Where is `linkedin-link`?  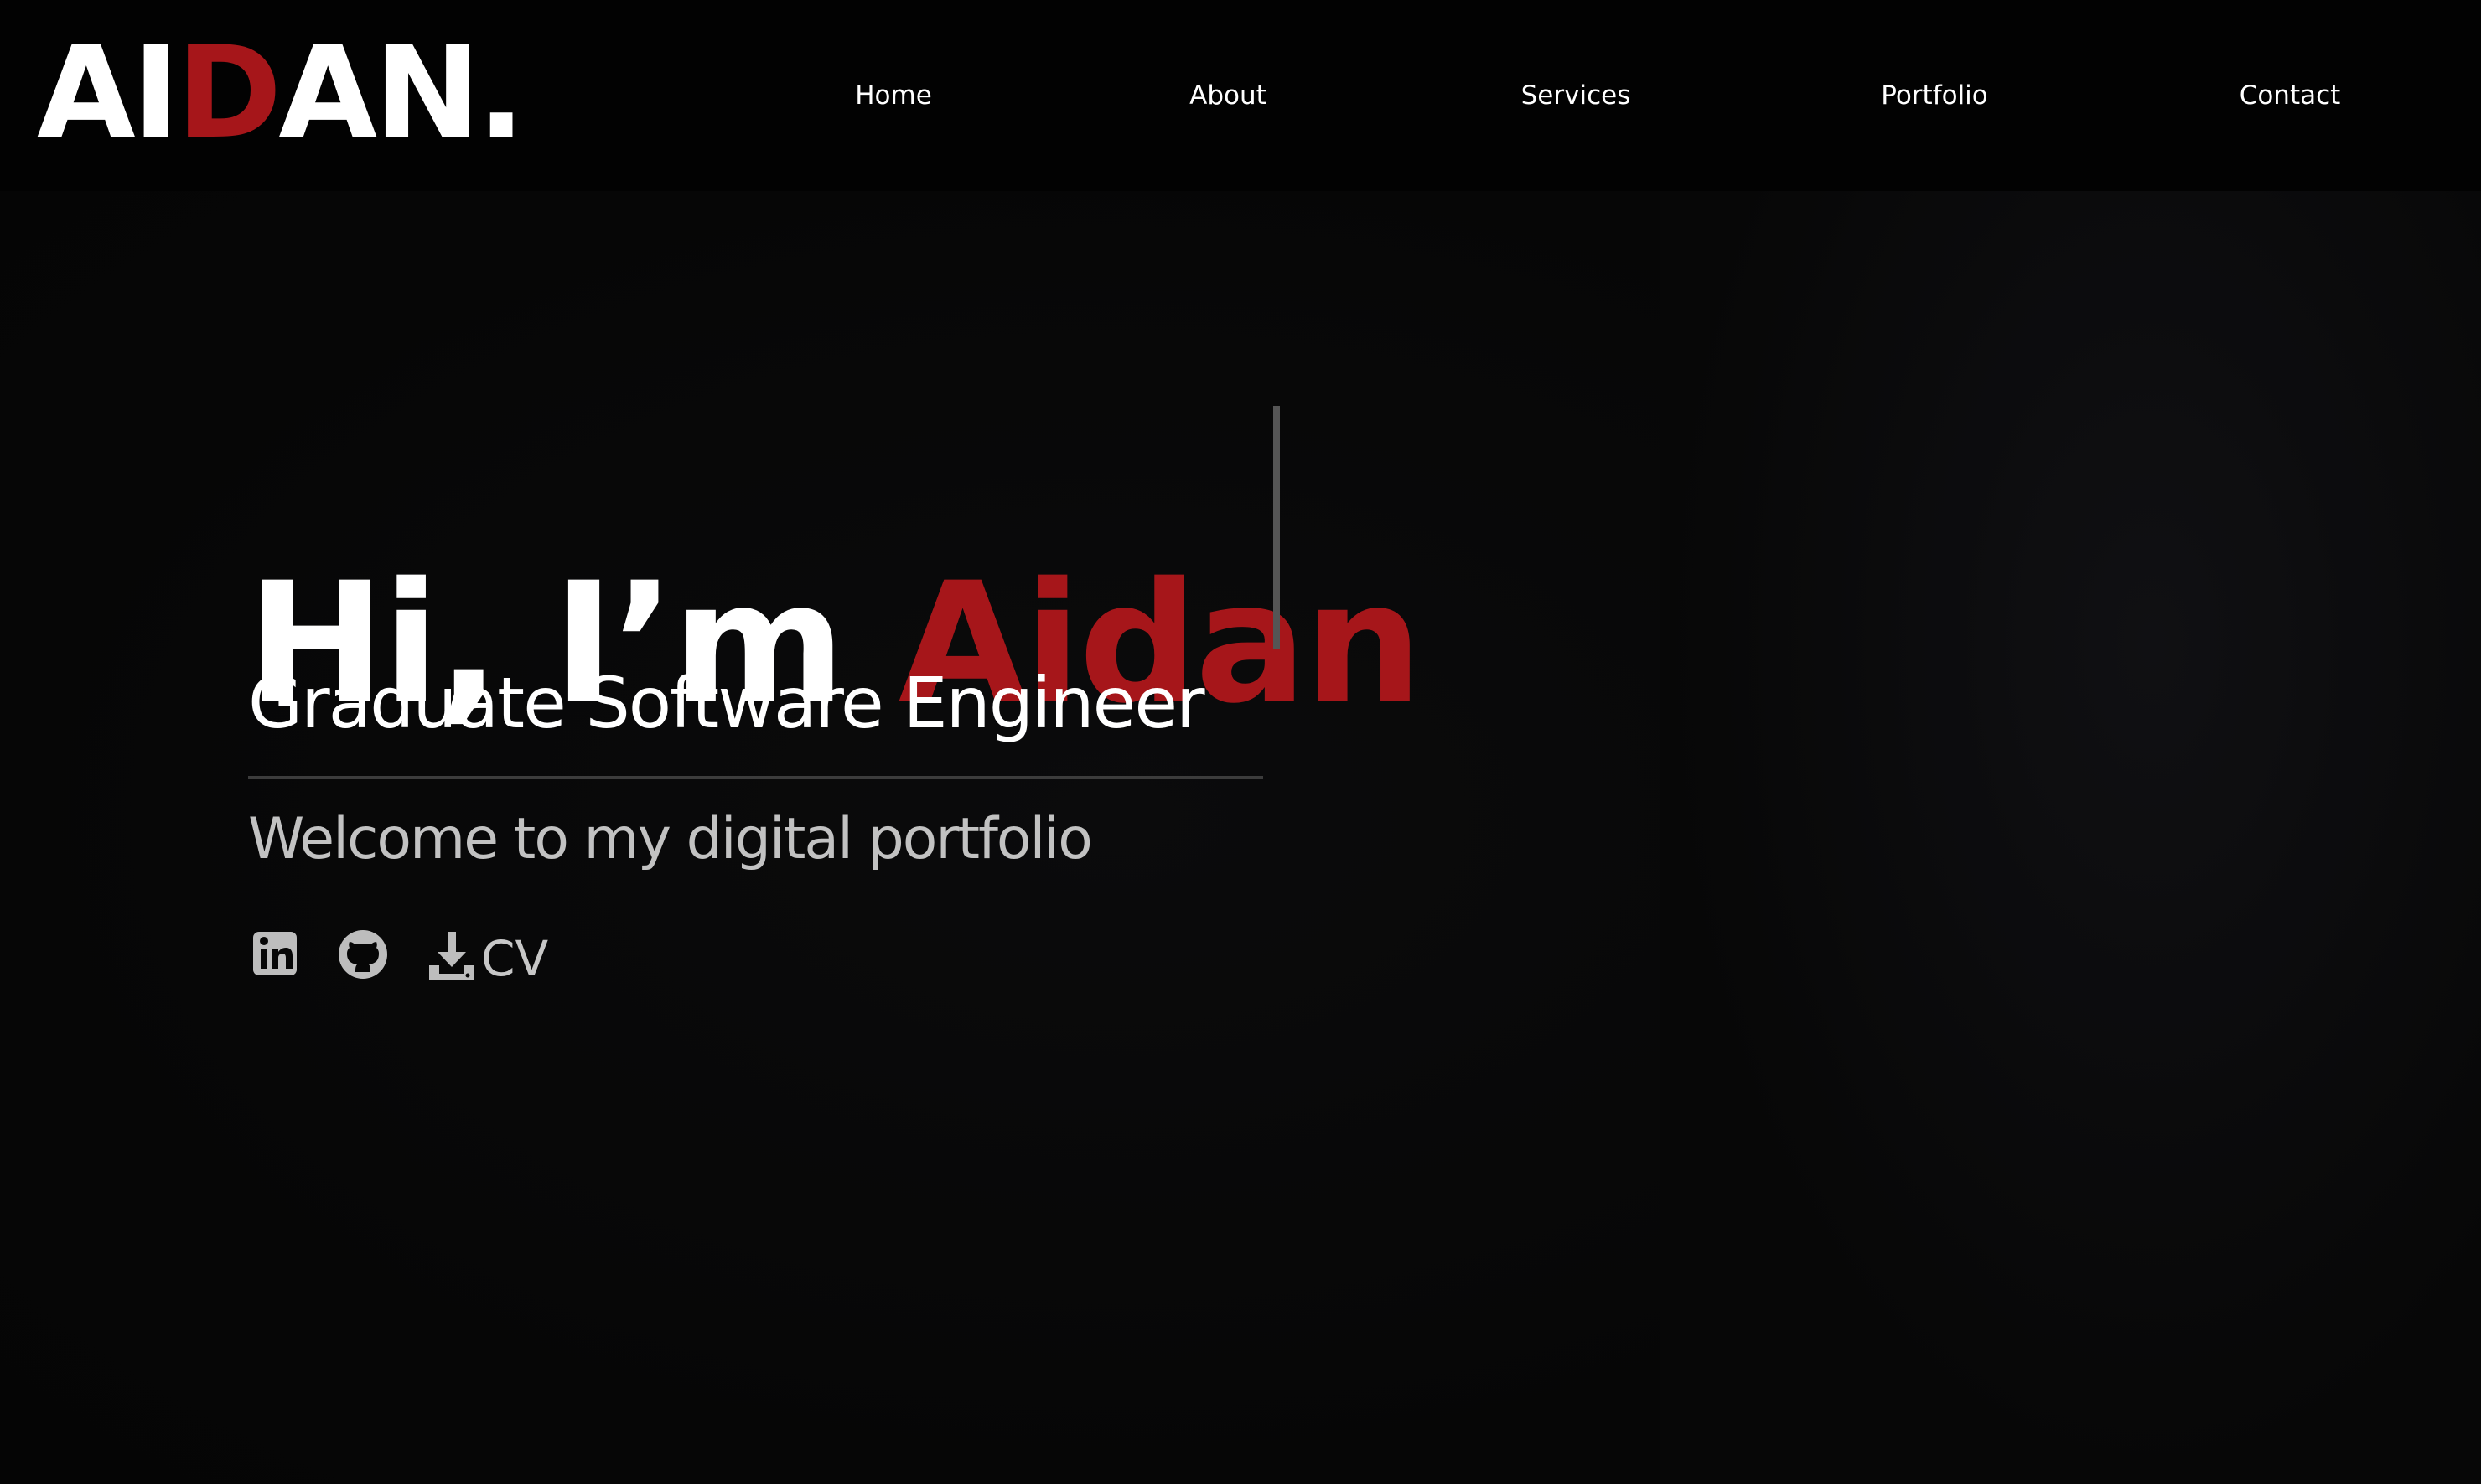
linkedin-link is located at coordinates (276, 958).